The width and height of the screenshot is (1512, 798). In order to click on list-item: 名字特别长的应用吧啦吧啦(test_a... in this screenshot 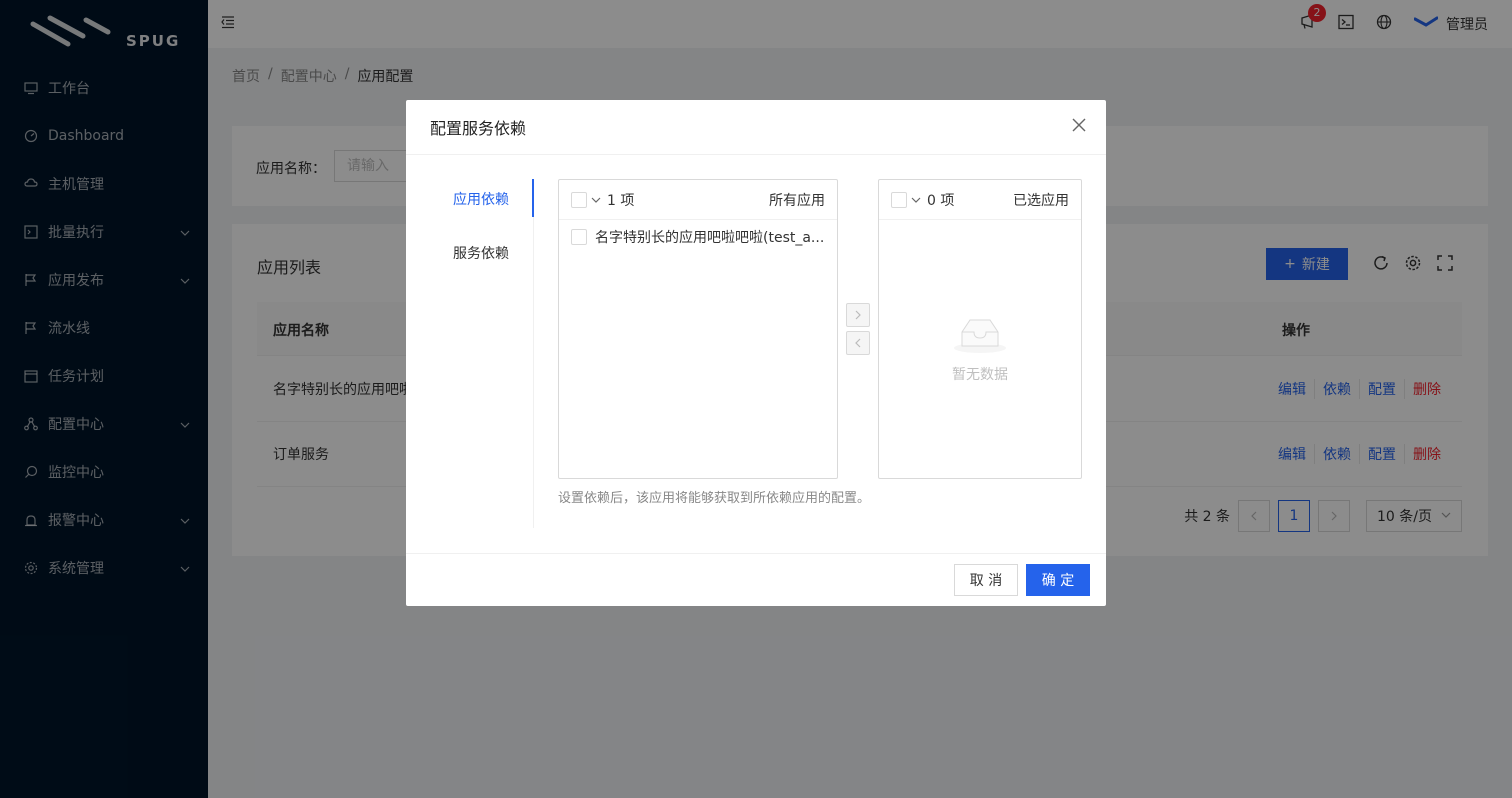, I will do `click(698, 237)`.